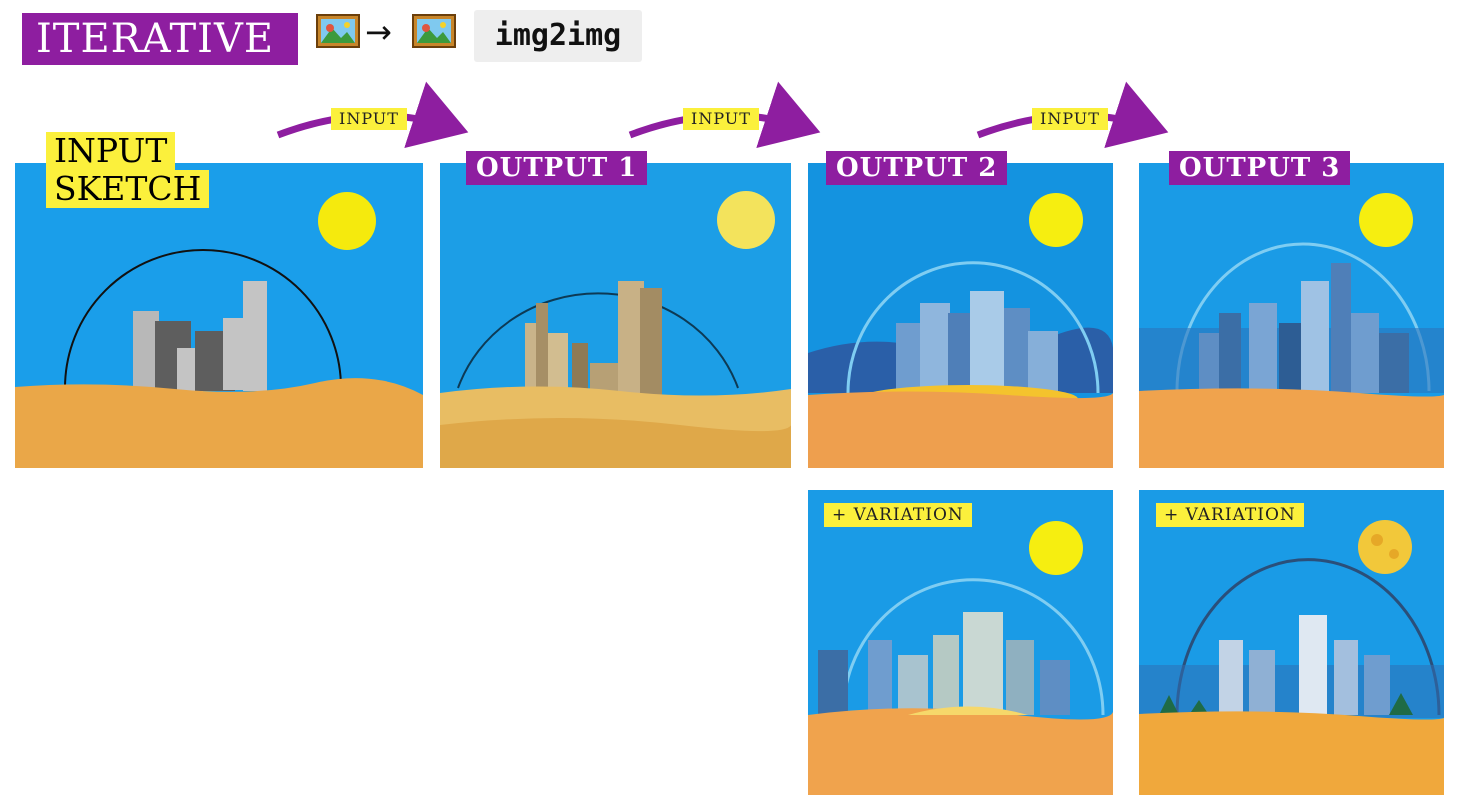  I want to click on input-tag-2: INPUT, so click(721, 119).